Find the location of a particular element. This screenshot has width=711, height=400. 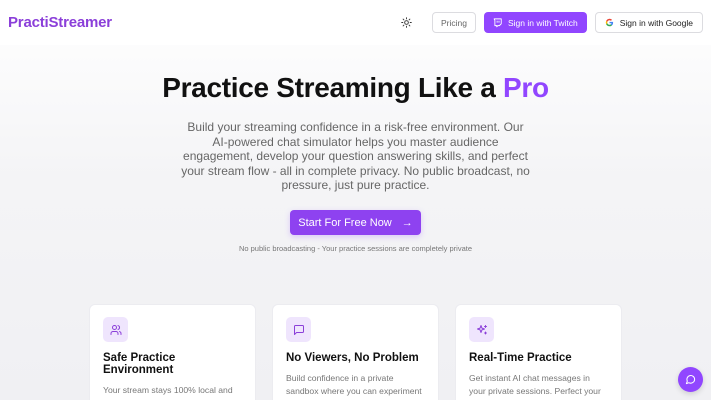

sparkles-icon is located at coordinates (481, 329).